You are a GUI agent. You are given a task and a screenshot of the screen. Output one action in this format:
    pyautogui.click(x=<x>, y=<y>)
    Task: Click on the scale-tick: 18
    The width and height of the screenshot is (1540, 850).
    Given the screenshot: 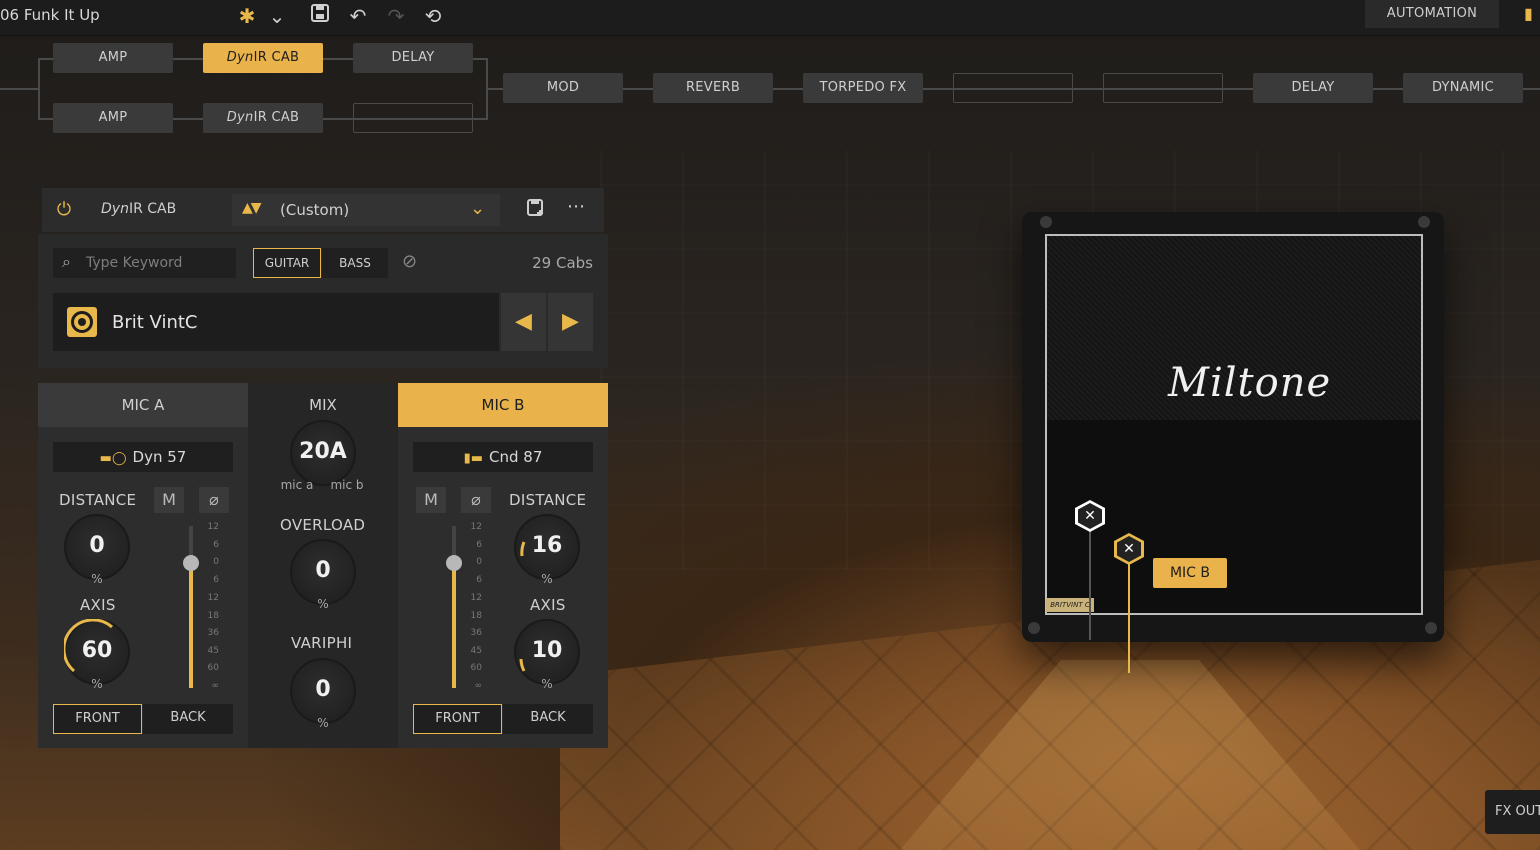 What is the action you would take?
    pyautogui.click(x=213, y=616)
    